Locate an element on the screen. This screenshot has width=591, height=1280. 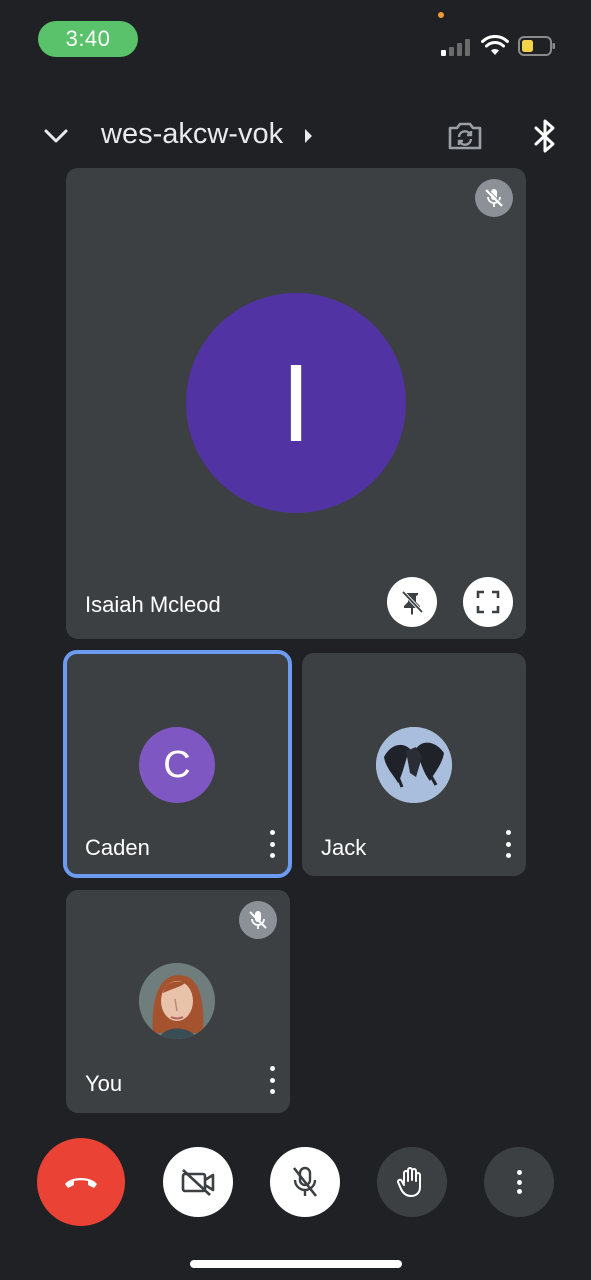
meeting-code-title: wes-akcw-vok is located at coordinates (192, 134).